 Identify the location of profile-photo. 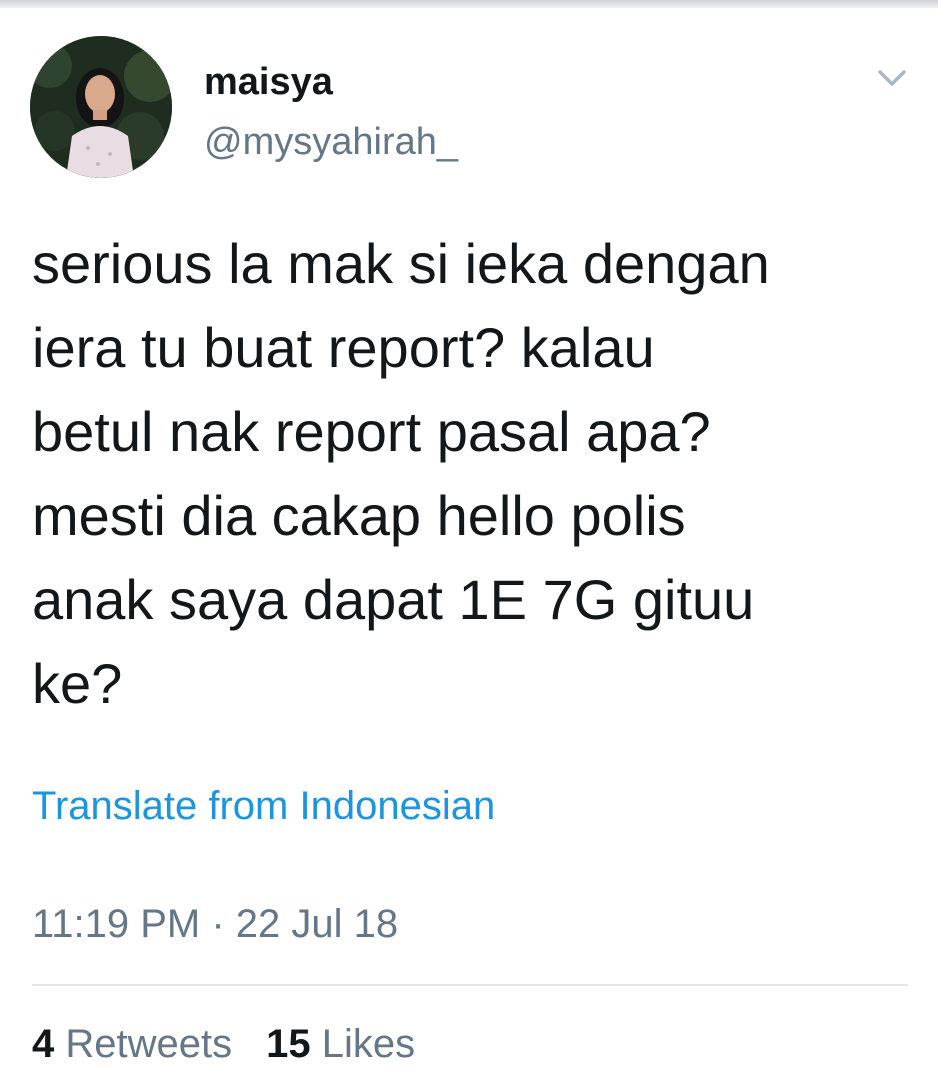
(101, 107).